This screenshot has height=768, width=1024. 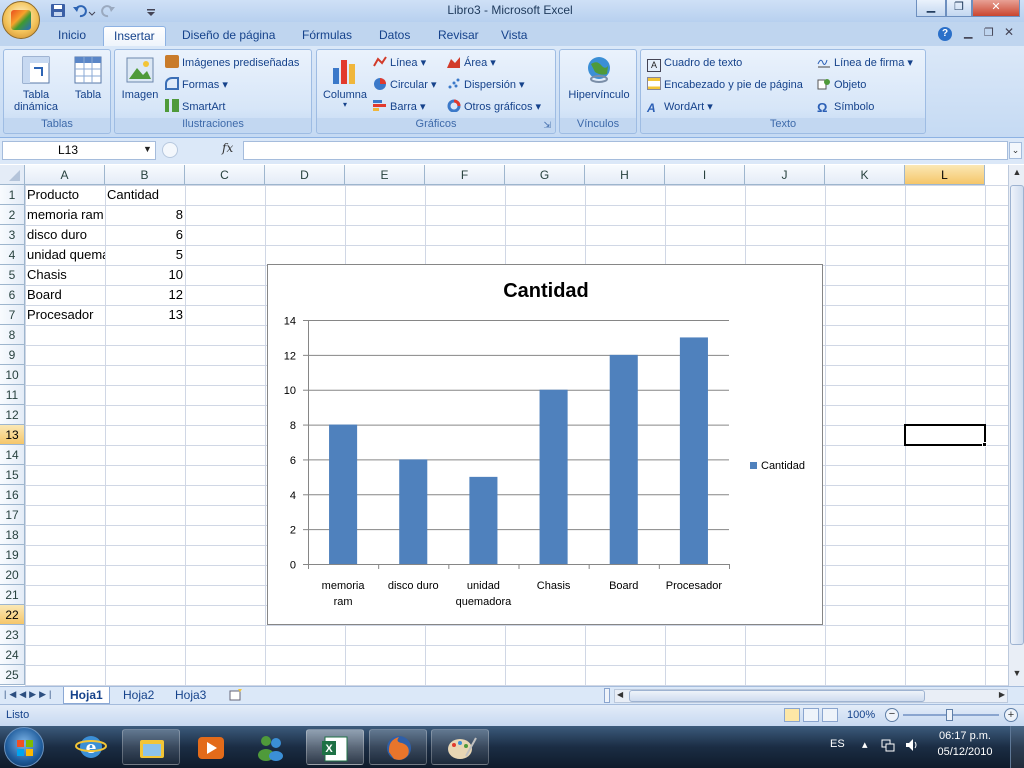 I want to click on row-header-11: 11, so click(x=12, y=395).